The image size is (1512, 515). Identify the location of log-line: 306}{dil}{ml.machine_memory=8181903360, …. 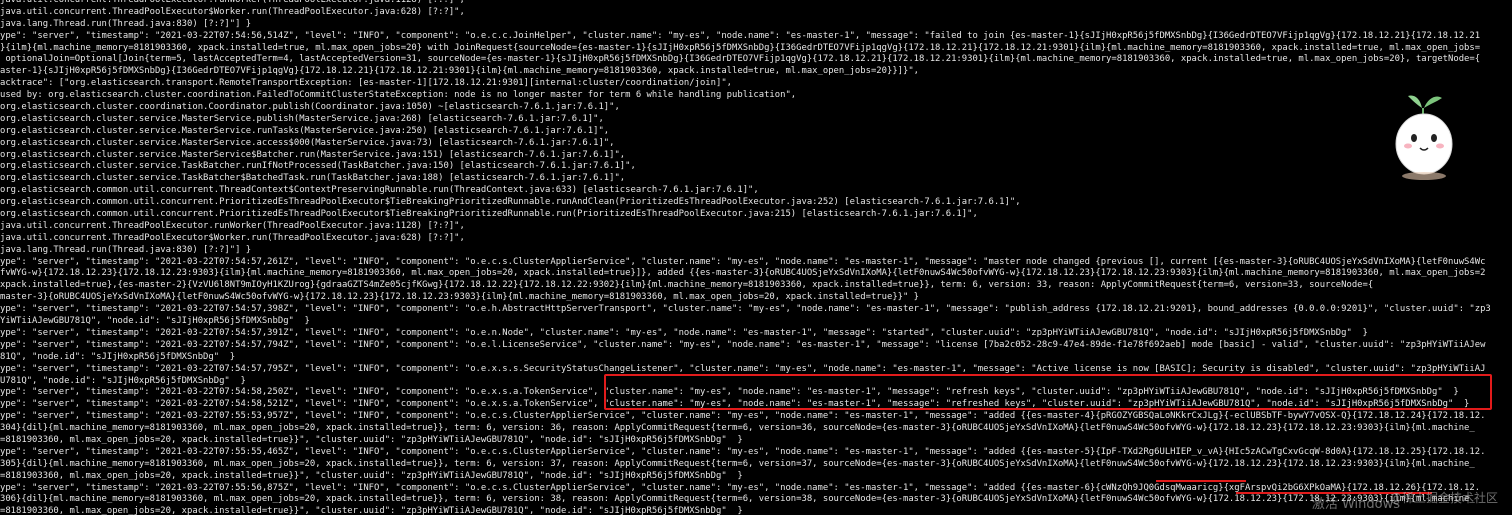
(737, 499).